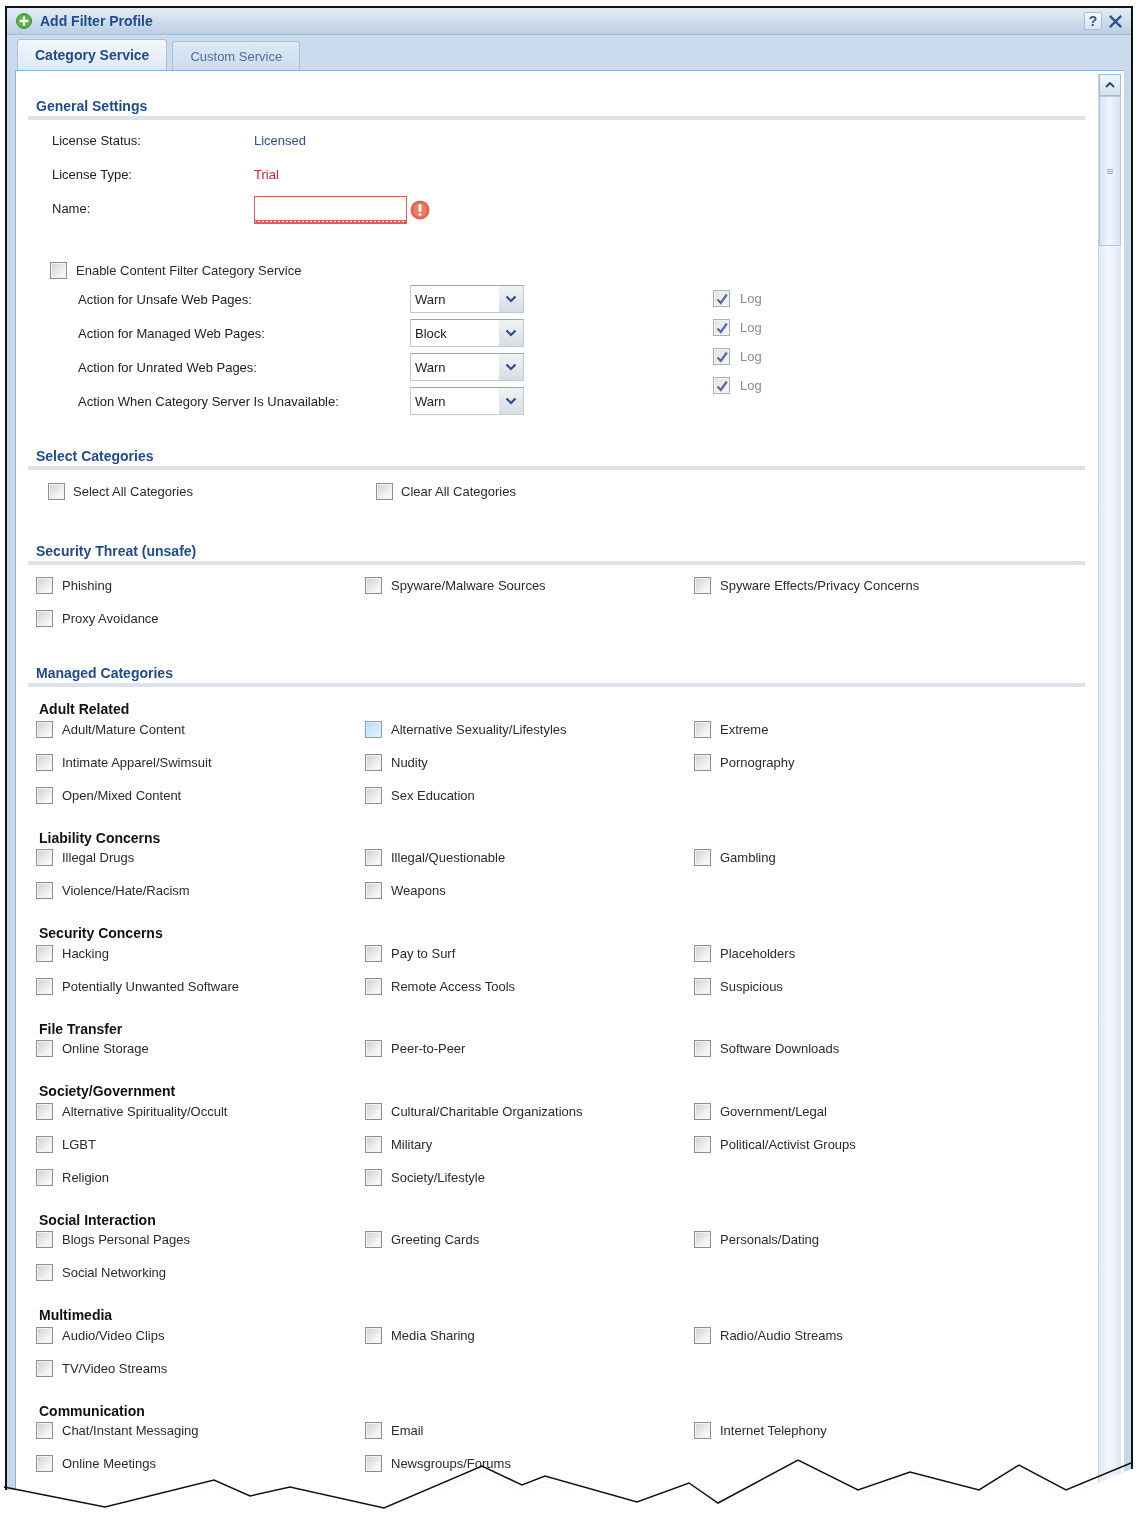 Image resolution: width=1137 pixels, height=1518 pixels. What do you see at coordinates (1093, 21) in the screenshot?
I see `help-button: ?` at bounding box center [1093, 21].